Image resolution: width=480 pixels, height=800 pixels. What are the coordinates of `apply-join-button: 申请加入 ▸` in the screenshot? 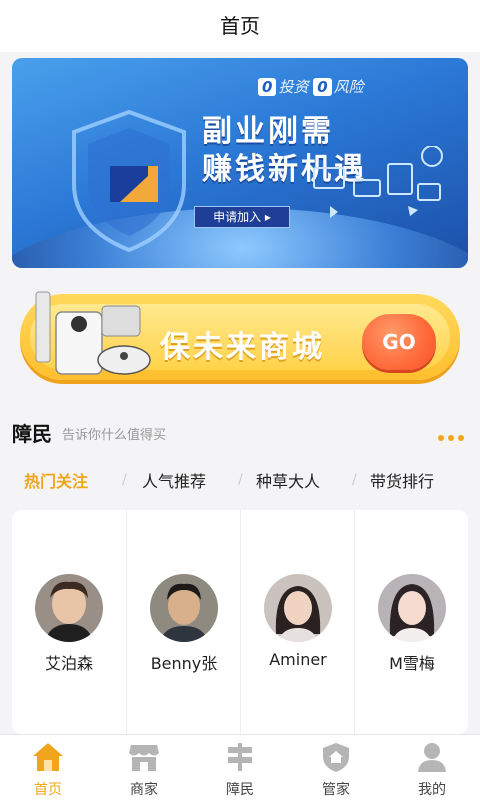 It's located at (242, 217).